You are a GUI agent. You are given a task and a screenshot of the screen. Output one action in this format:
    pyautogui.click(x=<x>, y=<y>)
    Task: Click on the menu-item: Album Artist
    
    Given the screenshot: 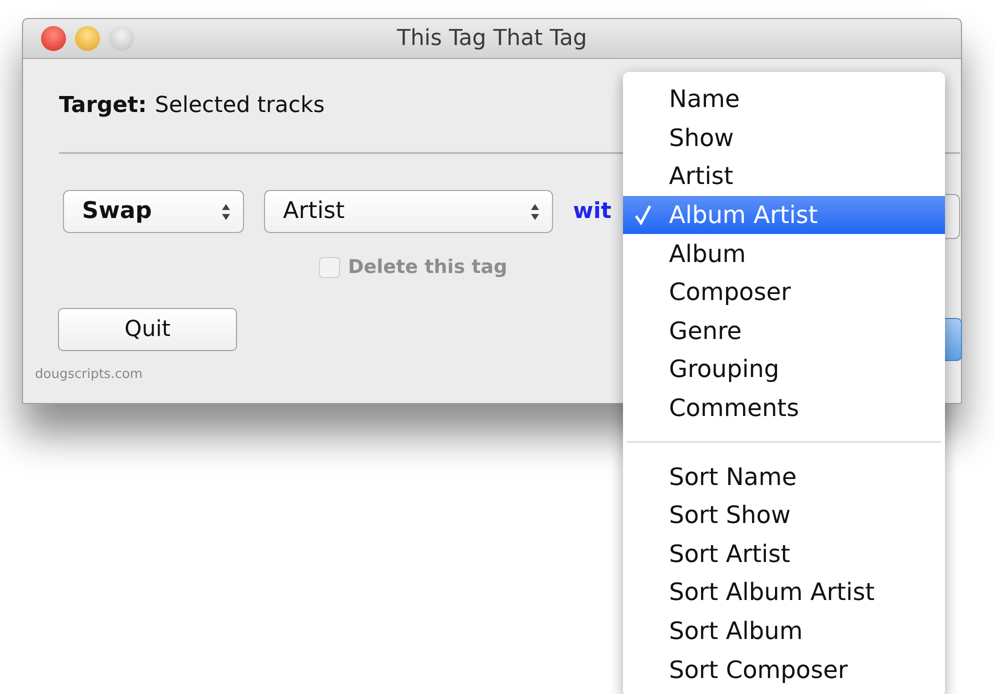 What is the action you would take?
    pyautogui.click(x=784, y=215)
    